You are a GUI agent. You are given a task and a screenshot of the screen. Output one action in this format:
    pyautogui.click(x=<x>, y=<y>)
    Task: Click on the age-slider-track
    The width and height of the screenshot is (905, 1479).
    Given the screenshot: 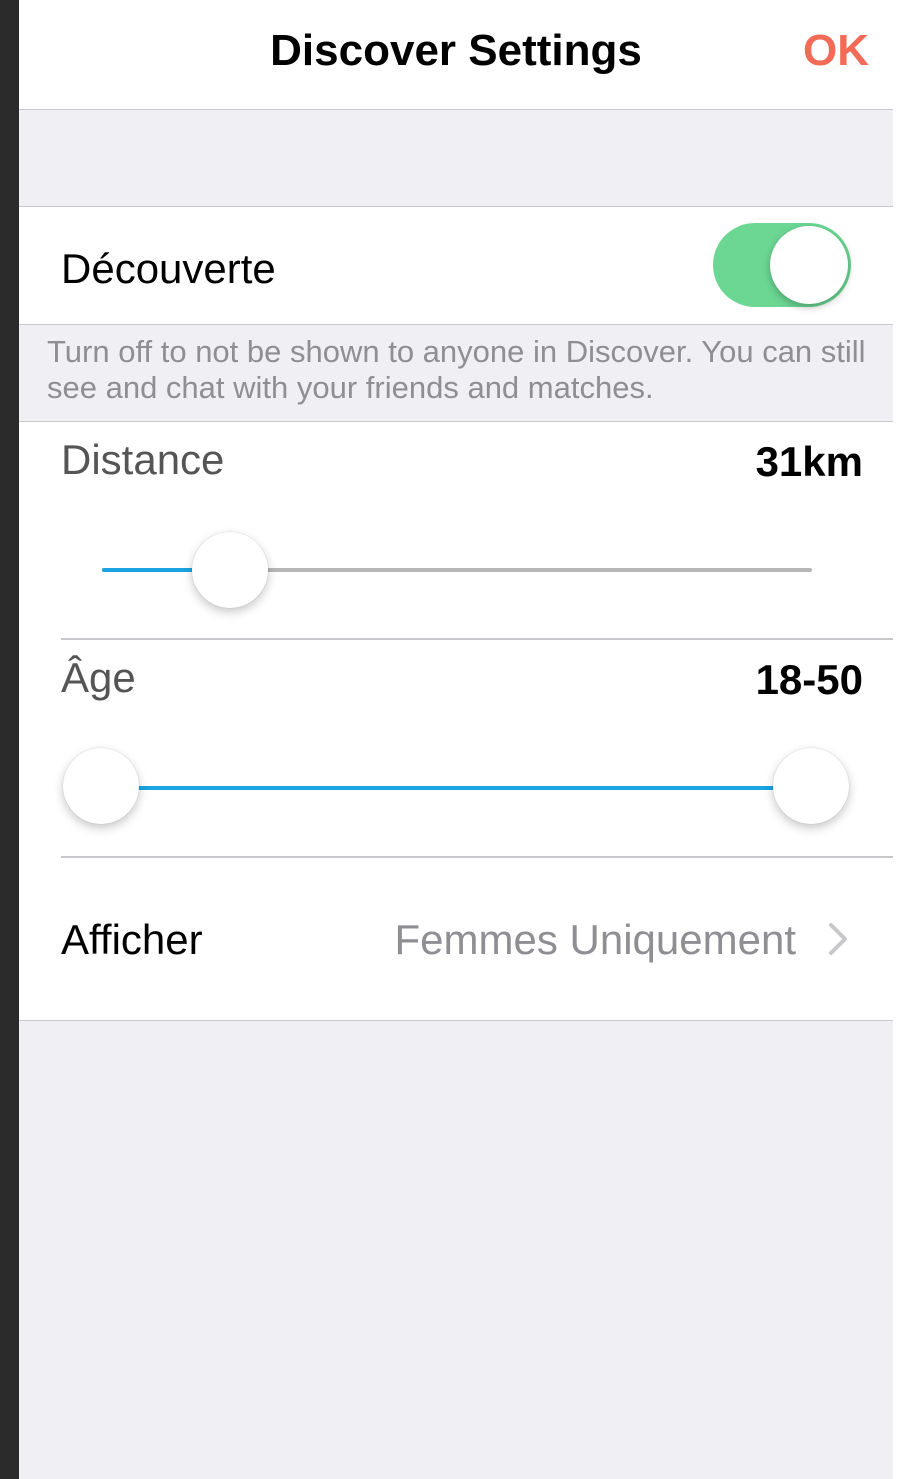 What is the action you would take?
    pyautogui.click(x=456, y=788)
    